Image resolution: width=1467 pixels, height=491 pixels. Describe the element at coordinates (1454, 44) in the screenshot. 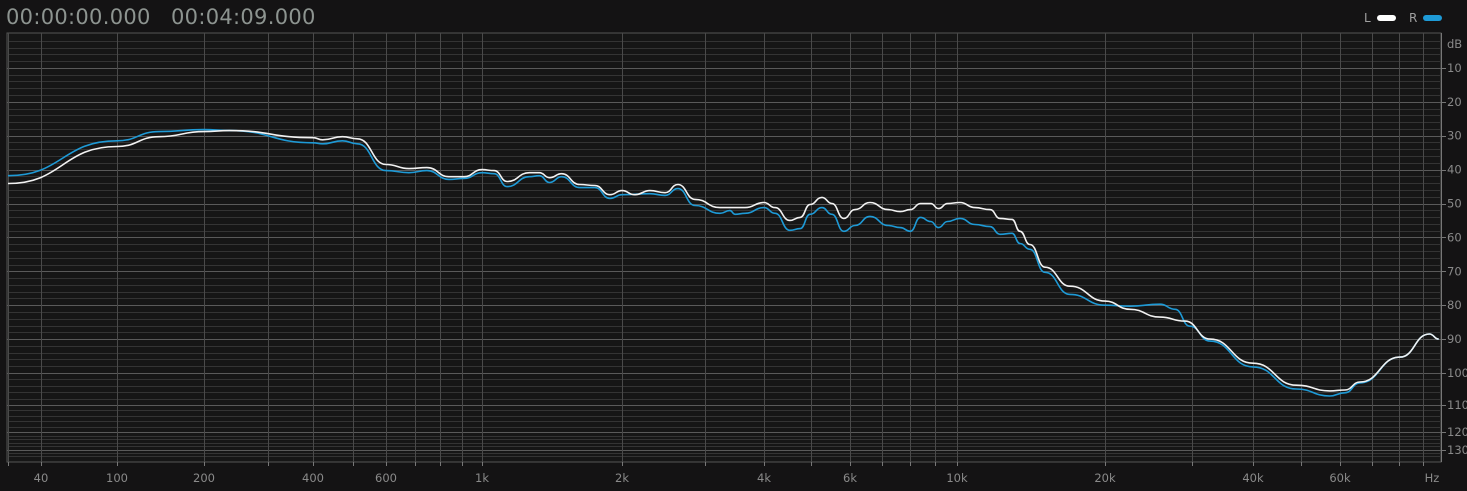

I see `y-tick-label: dB` at that location.